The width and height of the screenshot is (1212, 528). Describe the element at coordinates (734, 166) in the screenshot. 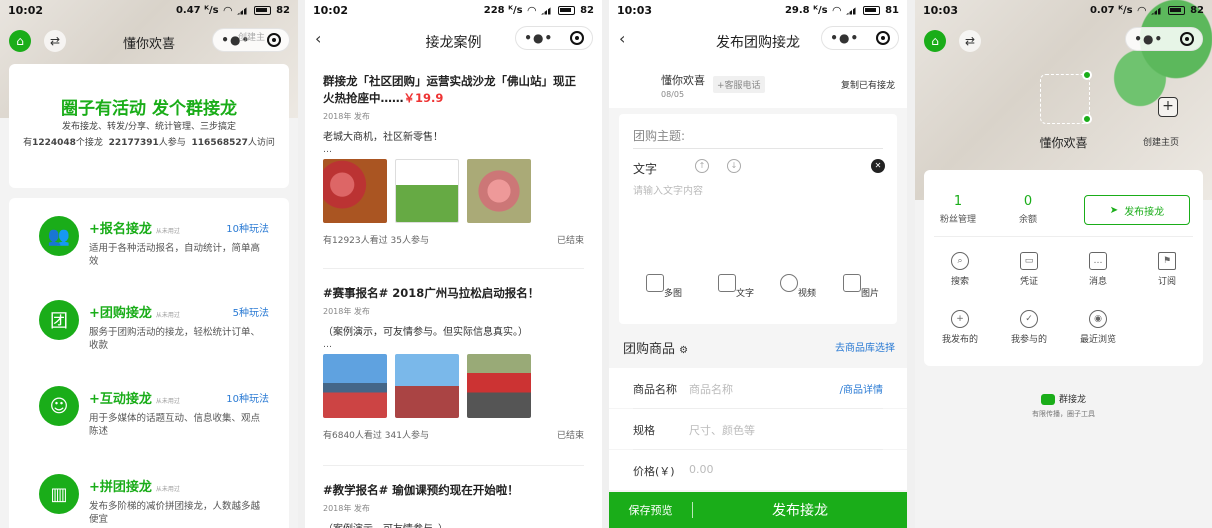

I see `move-down-icon: ↓` at that location.